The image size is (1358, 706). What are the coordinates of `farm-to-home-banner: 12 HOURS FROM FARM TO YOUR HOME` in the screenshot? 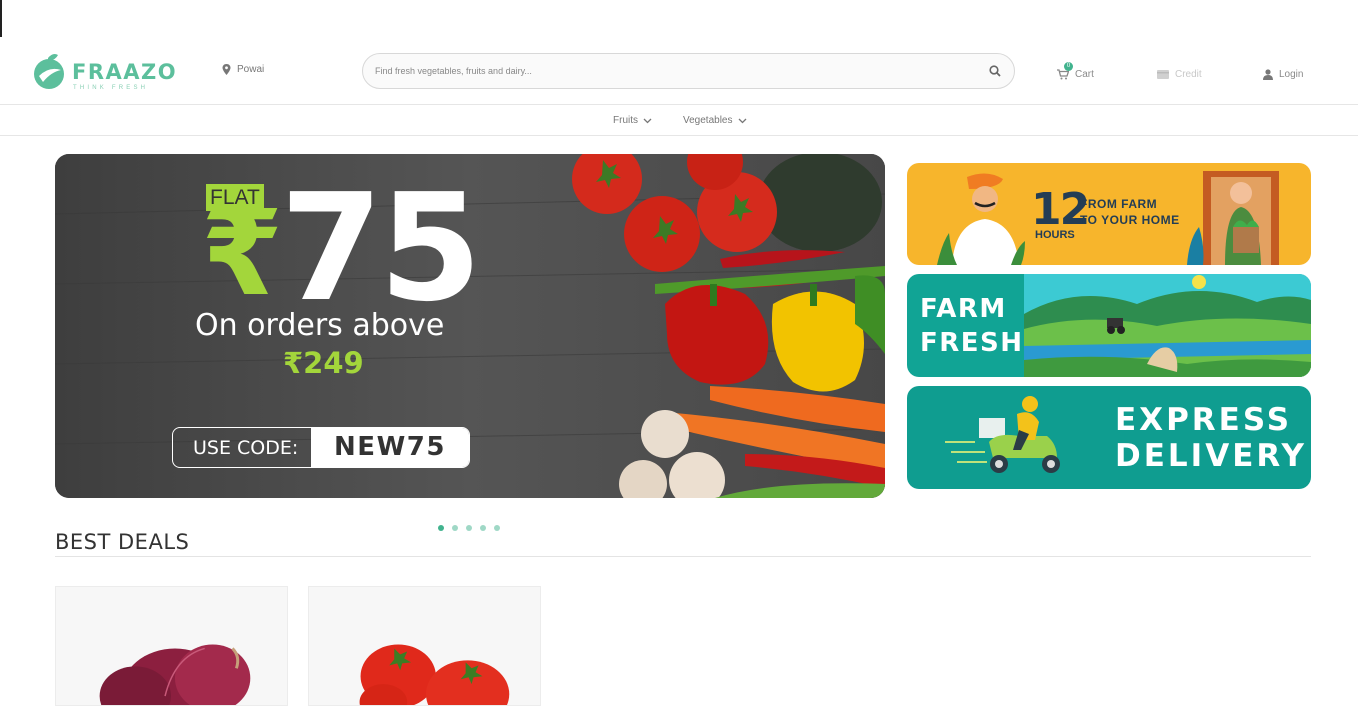 It's located at (1109, 214).